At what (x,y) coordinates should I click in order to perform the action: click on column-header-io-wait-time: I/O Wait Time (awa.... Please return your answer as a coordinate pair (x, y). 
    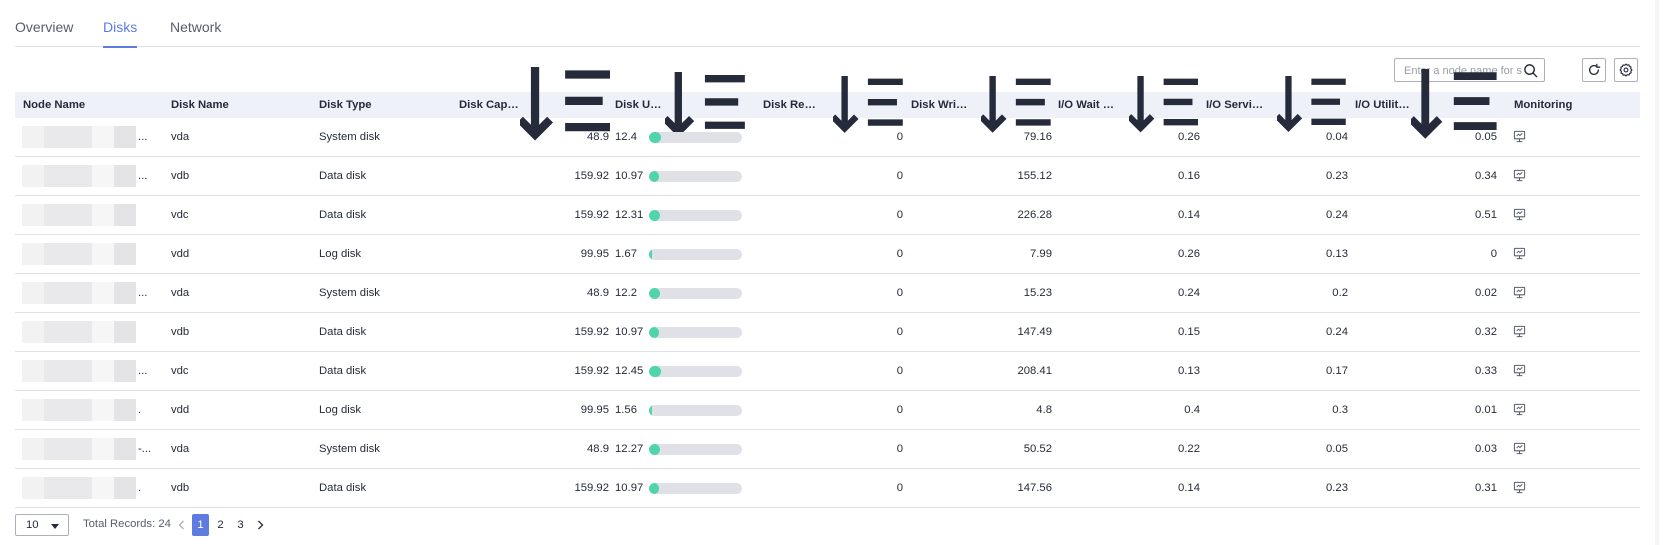
    Looking at the image, I should click on (1128, 104).